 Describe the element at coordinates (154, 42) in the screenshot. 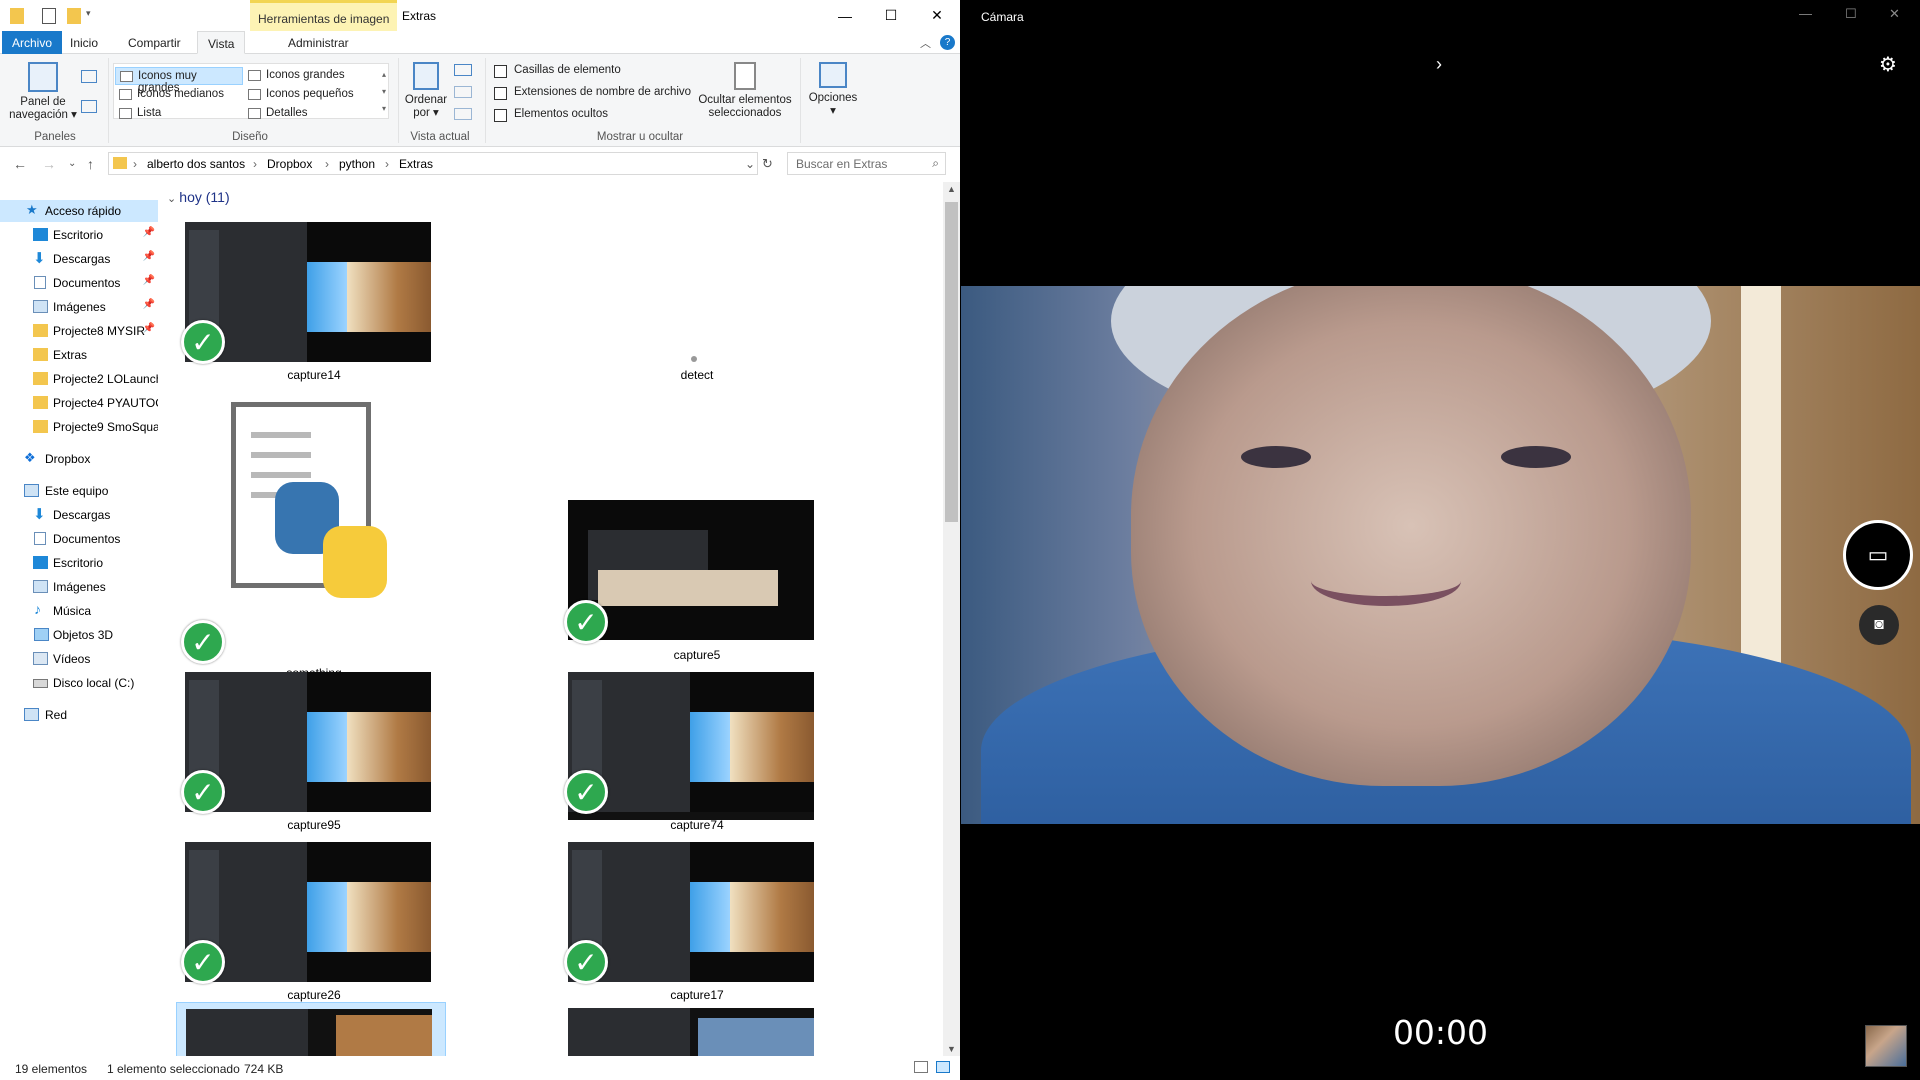

I see `tab-share: Compartir` at that location.